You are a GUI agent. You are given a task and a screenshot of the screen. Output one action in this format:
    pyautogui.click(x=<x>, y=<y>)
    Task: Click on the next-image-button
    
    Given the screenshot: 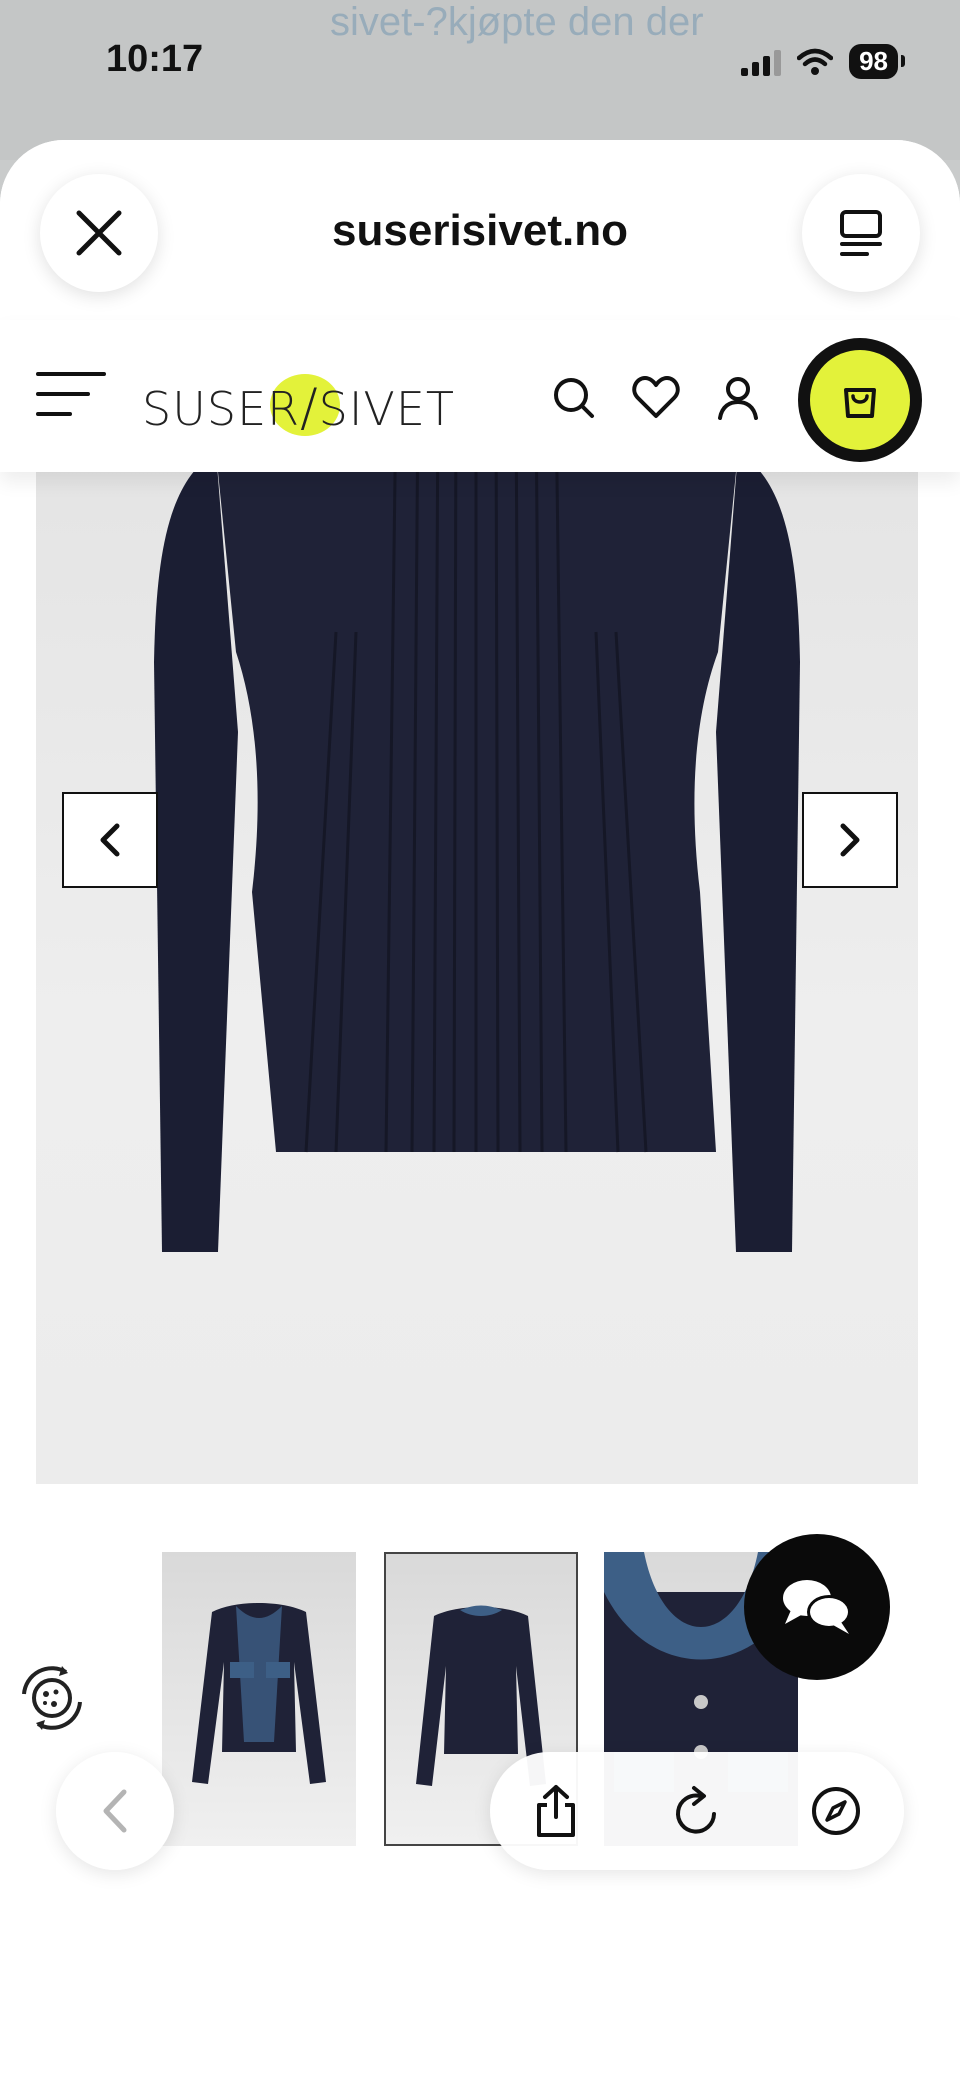 What is the action you would take?
    pyautogui.click(x=850, y=840)
    